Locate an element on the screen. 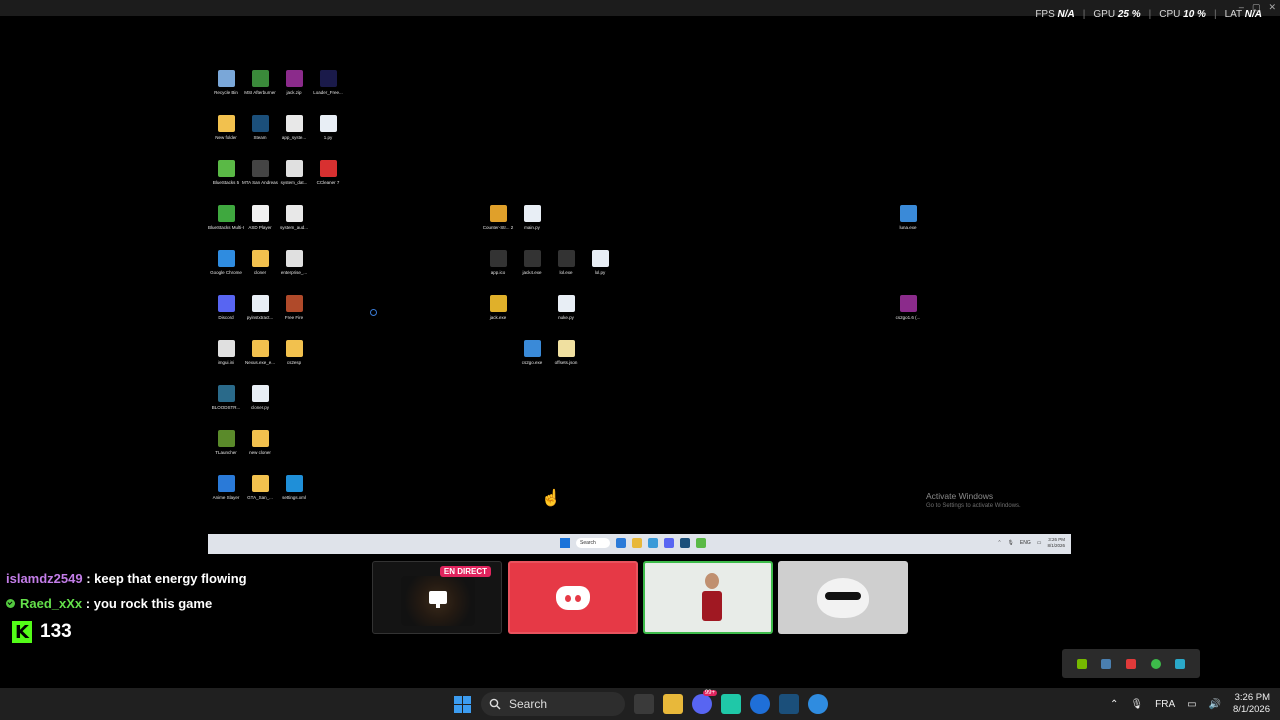 This screenshot has height=720, width=1280. folder-icon is located at coordinates (260, 483).